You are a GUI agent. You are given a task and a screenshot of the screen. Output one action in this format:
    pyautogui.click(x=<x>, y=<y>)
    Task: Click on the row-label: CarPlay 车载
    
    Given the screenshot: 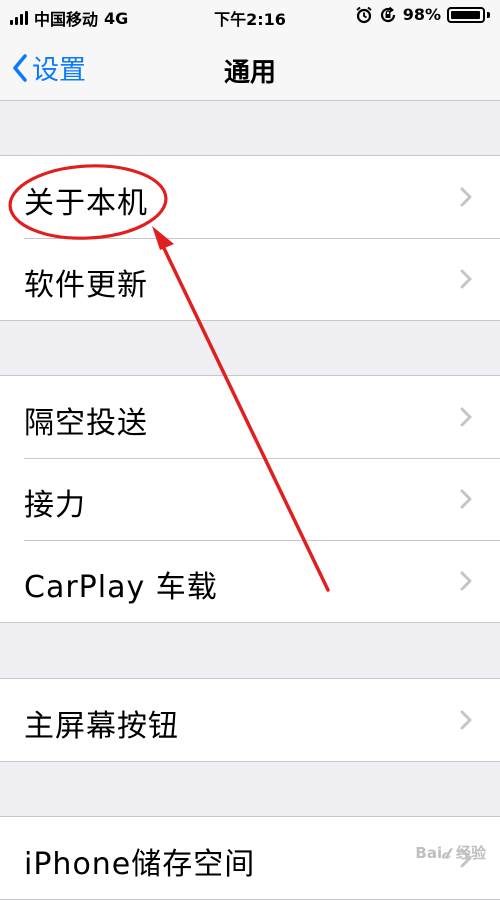 What is the action you would take?
    pyautogui.click(x=121, y=587)
    